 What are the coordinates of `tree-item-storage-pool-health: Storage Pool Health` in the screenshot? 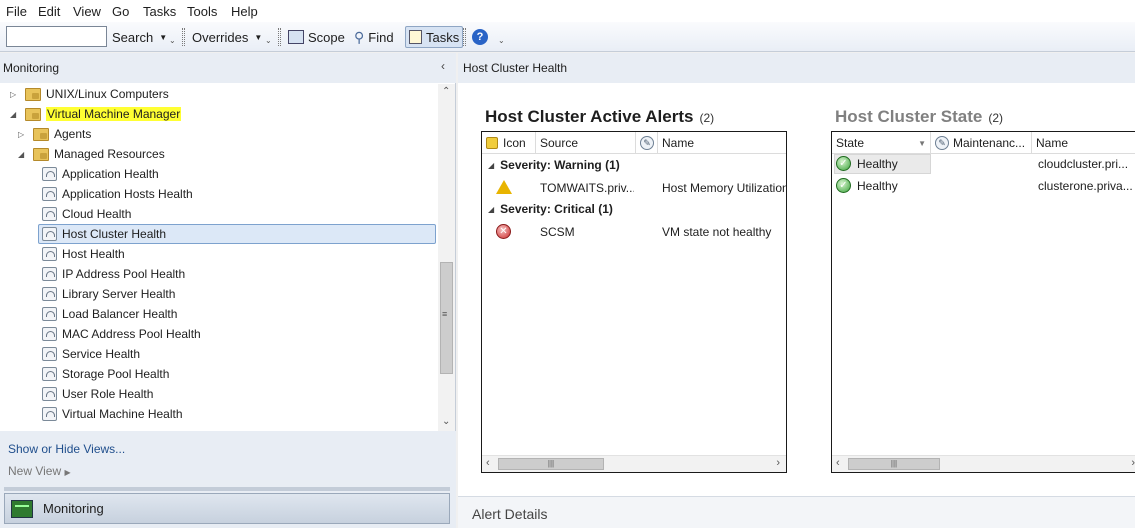 It's located at (105, 374).